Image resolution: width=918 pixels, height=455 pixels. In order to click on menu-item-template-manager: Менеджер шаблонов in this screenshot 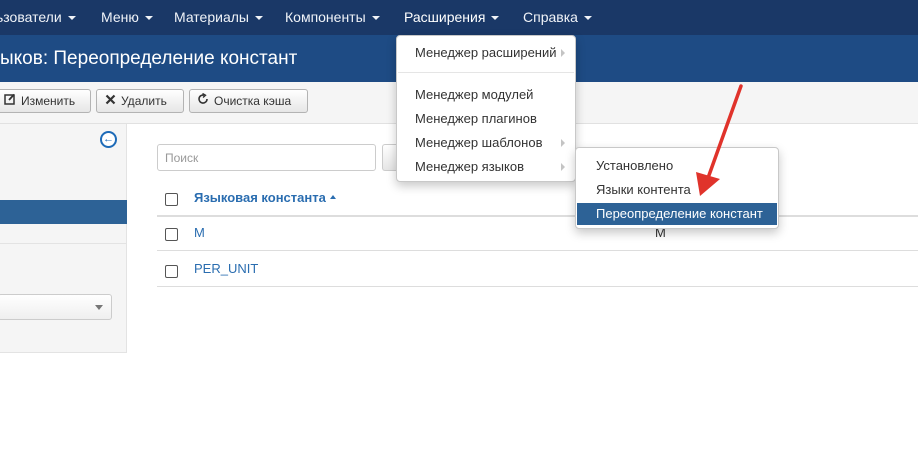, I will do `click(478, 142)`.